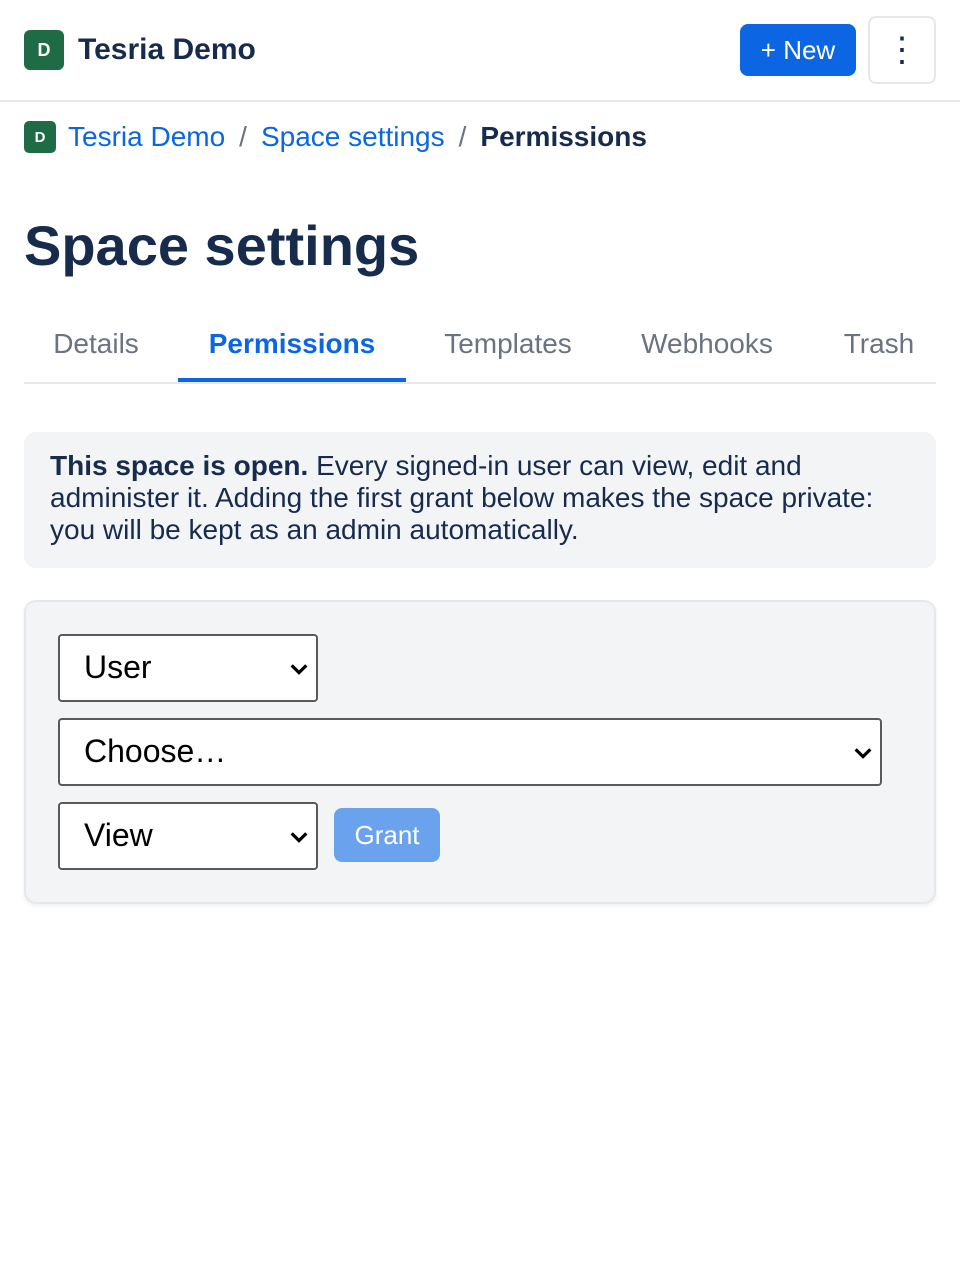 The height and width of the screenshot is (1280, 960). Describe the element at coordinates (879, 346) in the screenshot. I see `tab-trash: Trash` at that location.